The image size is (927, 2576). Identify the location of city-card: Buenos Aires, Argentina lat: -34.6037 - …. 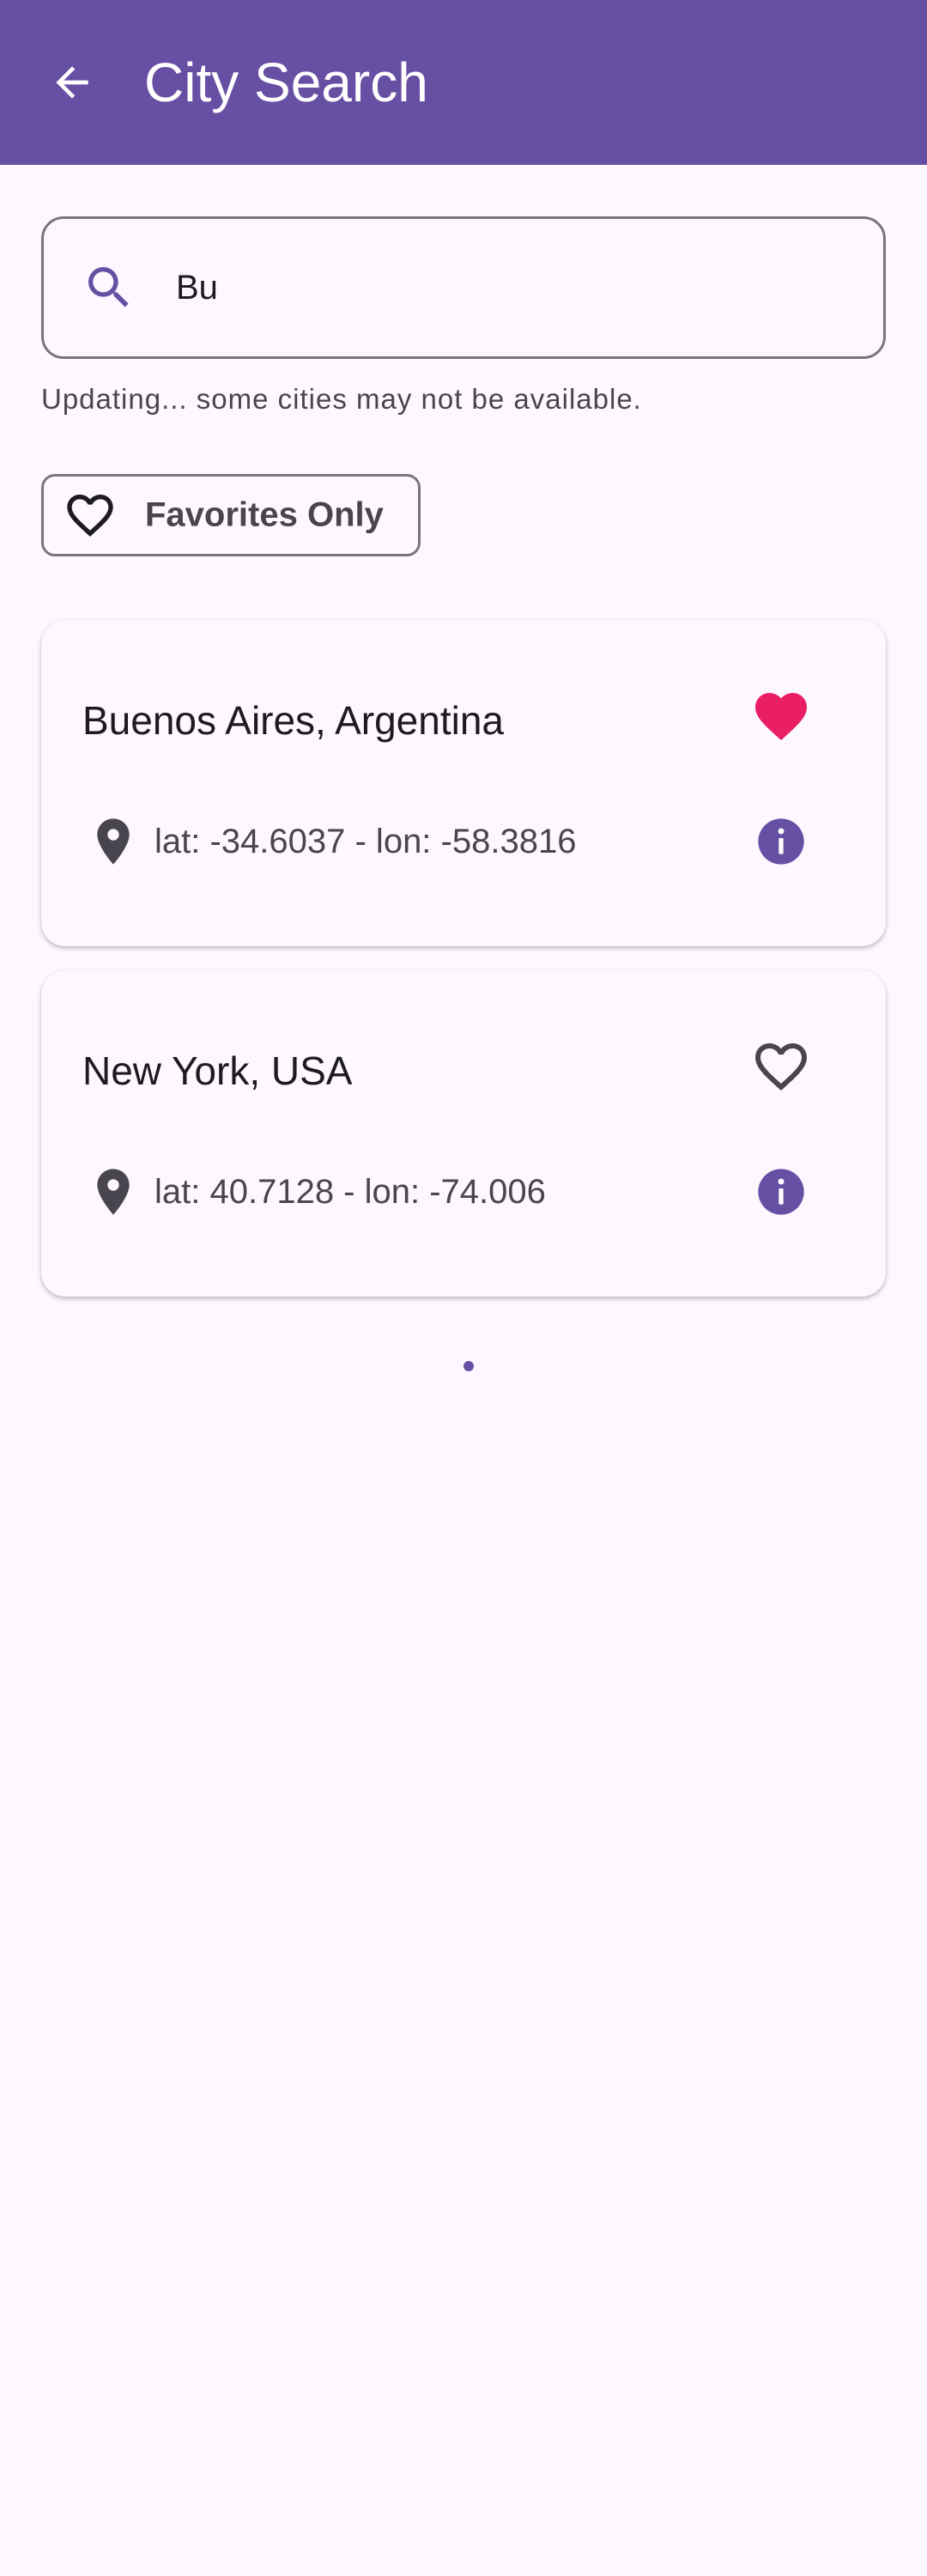
(463, 783).